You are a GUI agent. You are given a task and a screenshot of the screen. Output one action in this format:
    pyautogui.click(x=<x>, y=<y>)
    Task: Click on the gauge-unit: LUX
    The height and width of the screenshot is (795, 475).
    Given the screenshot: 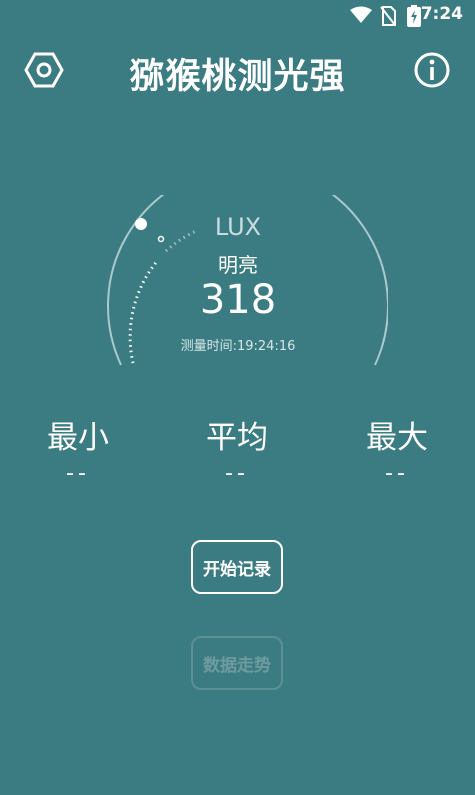 What is the action you would take?
    pyautogui.click(x=238, y=227)
    